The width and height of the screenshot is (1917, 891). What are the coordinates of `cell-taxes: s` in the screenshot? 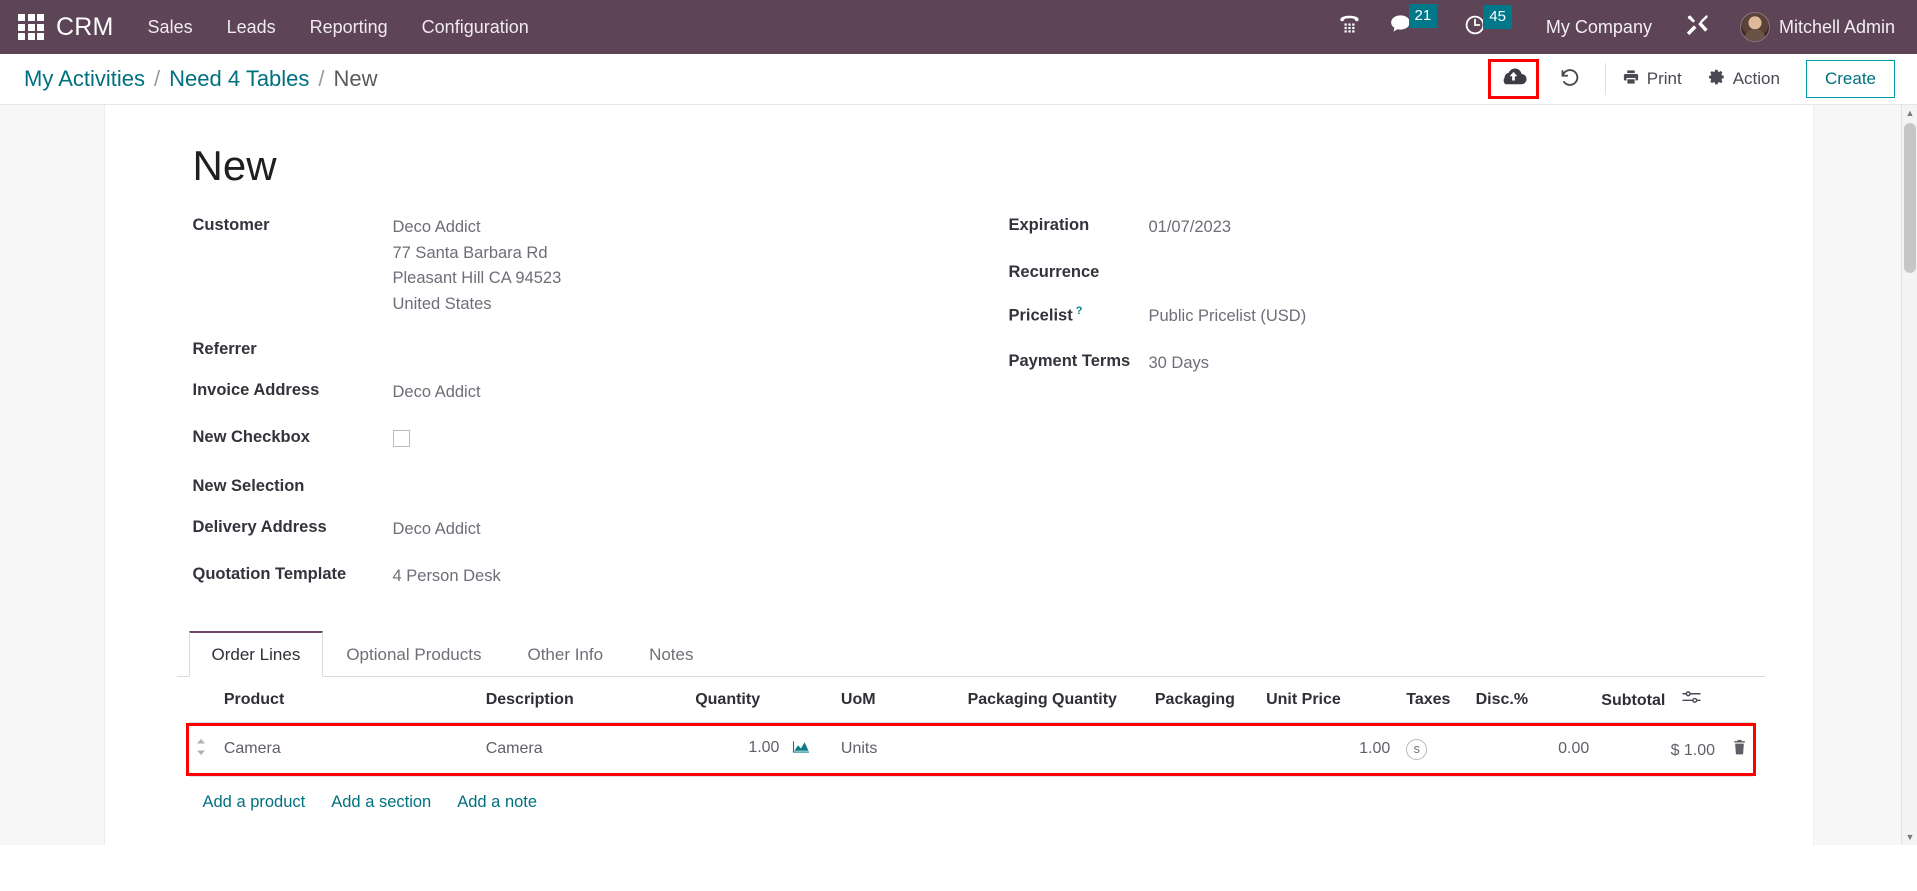 It's located at (1432, 749).